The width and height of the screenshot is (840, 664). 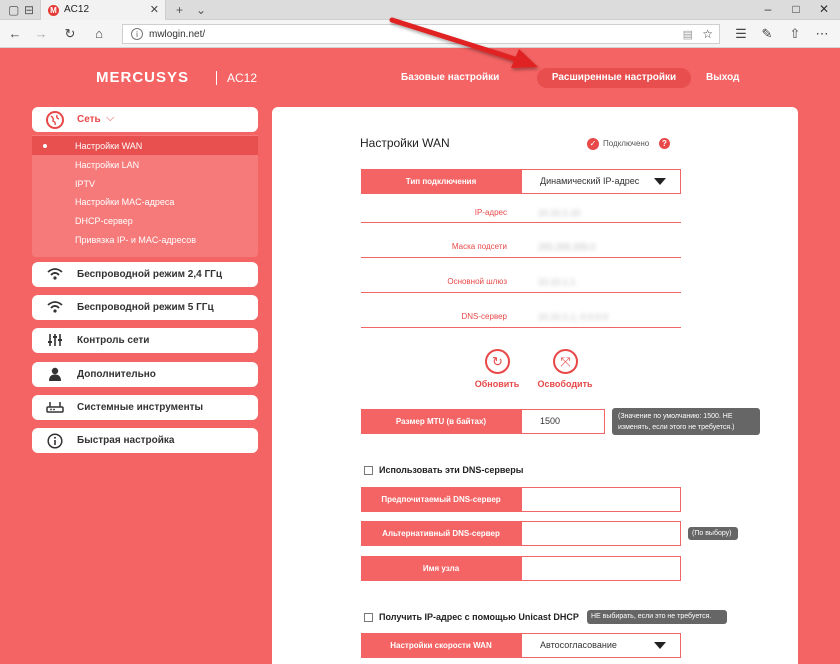 I want to click on connection-type-label: Тип подключения, so click(x=441, y=181).